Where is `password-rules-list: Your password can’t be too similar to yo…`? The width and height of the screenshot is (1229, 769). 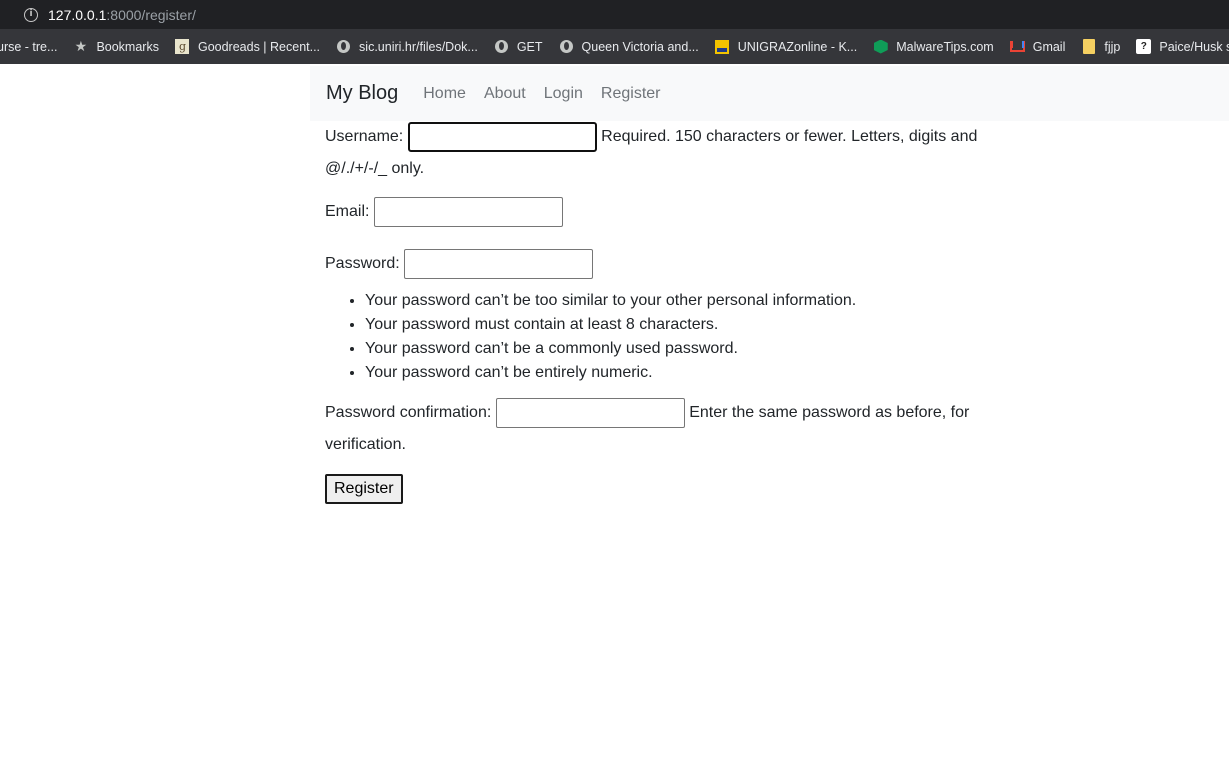
password-rules-list: Your password can’t be too similar to yo… is located at coordinates (655, 337).